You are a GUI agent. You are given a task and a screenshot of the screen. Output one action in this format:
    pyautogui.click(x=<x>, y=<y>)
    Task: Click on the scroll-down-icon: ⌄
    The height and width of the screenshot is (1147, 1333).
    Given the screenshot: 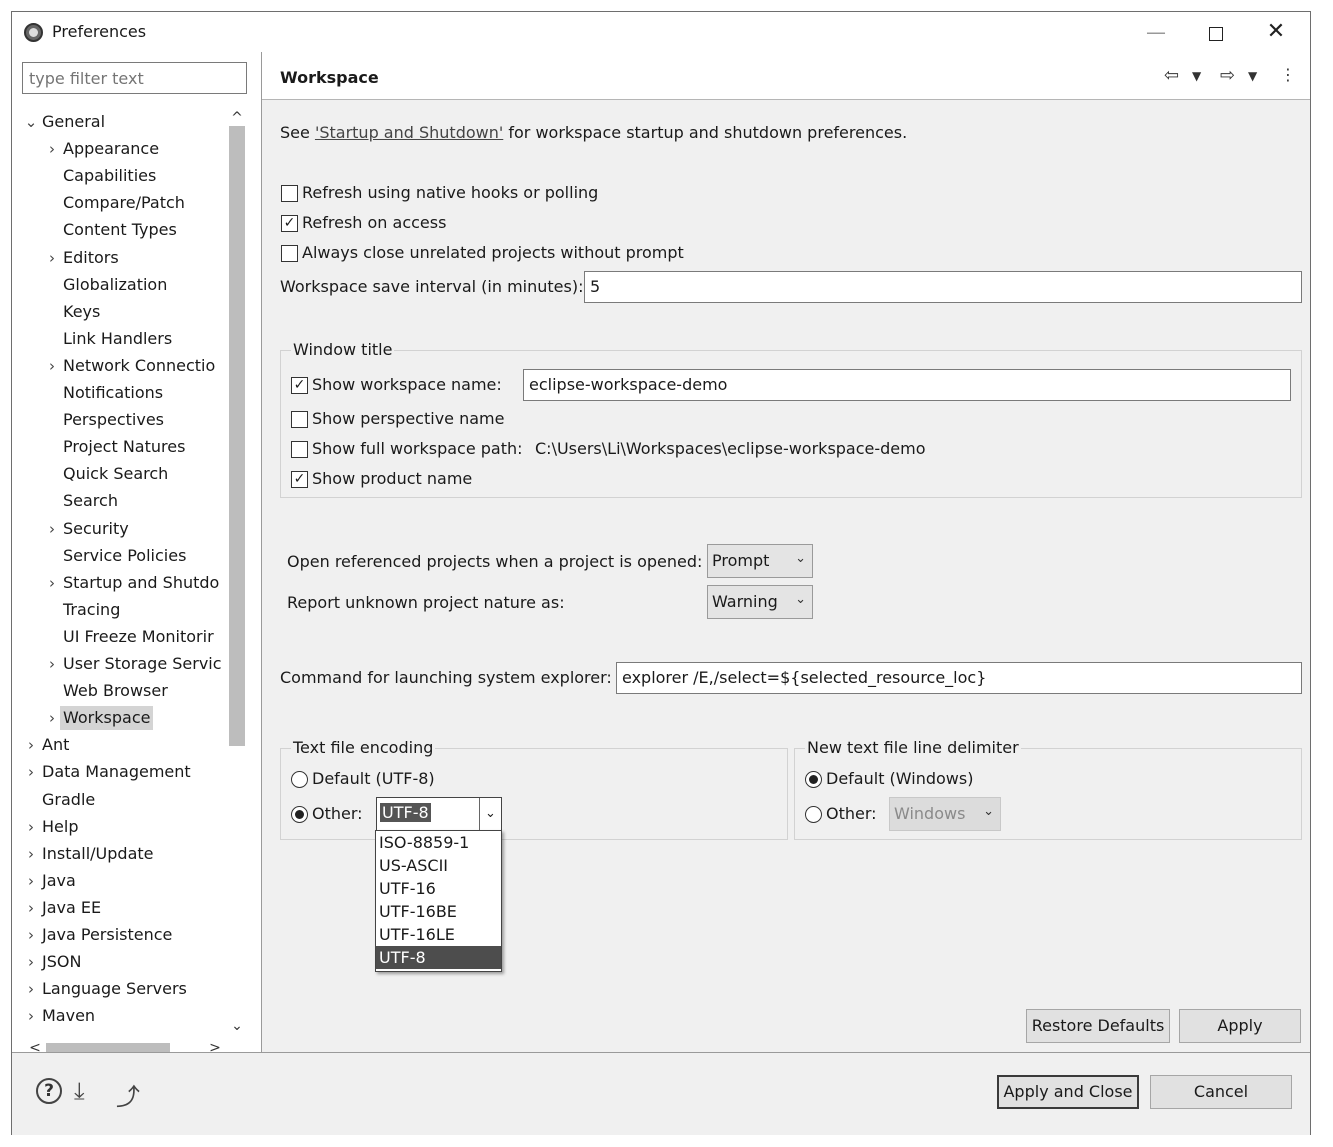 What is the action you would take?
    pyautogui.click(x=237, y=1026)
    